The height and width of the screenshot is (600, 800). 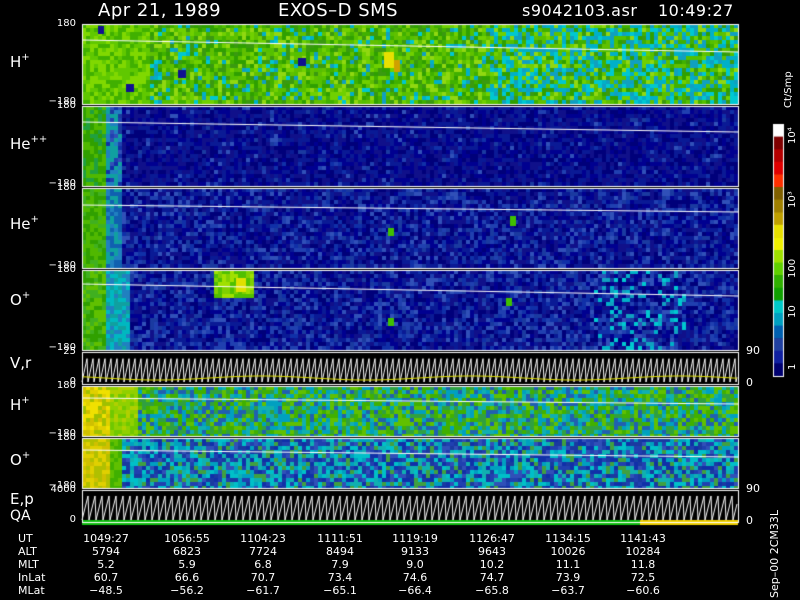 What do you see at coordinates (568, 577) in the screenshot?
I see `table-cell: 73.9` at bounding box center [568, 577].